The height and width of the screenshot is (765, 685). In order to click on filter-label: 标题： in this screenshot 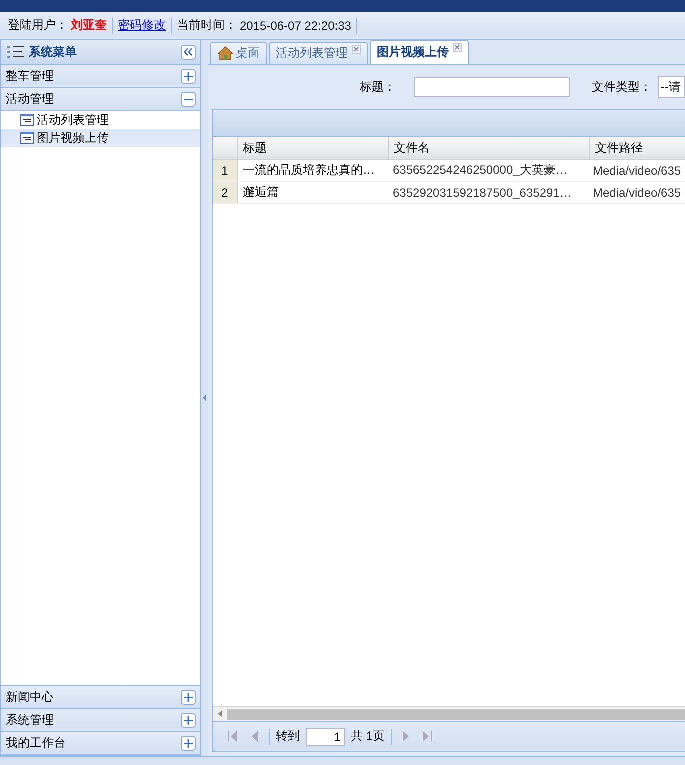, I will do `click(378, 87)`.